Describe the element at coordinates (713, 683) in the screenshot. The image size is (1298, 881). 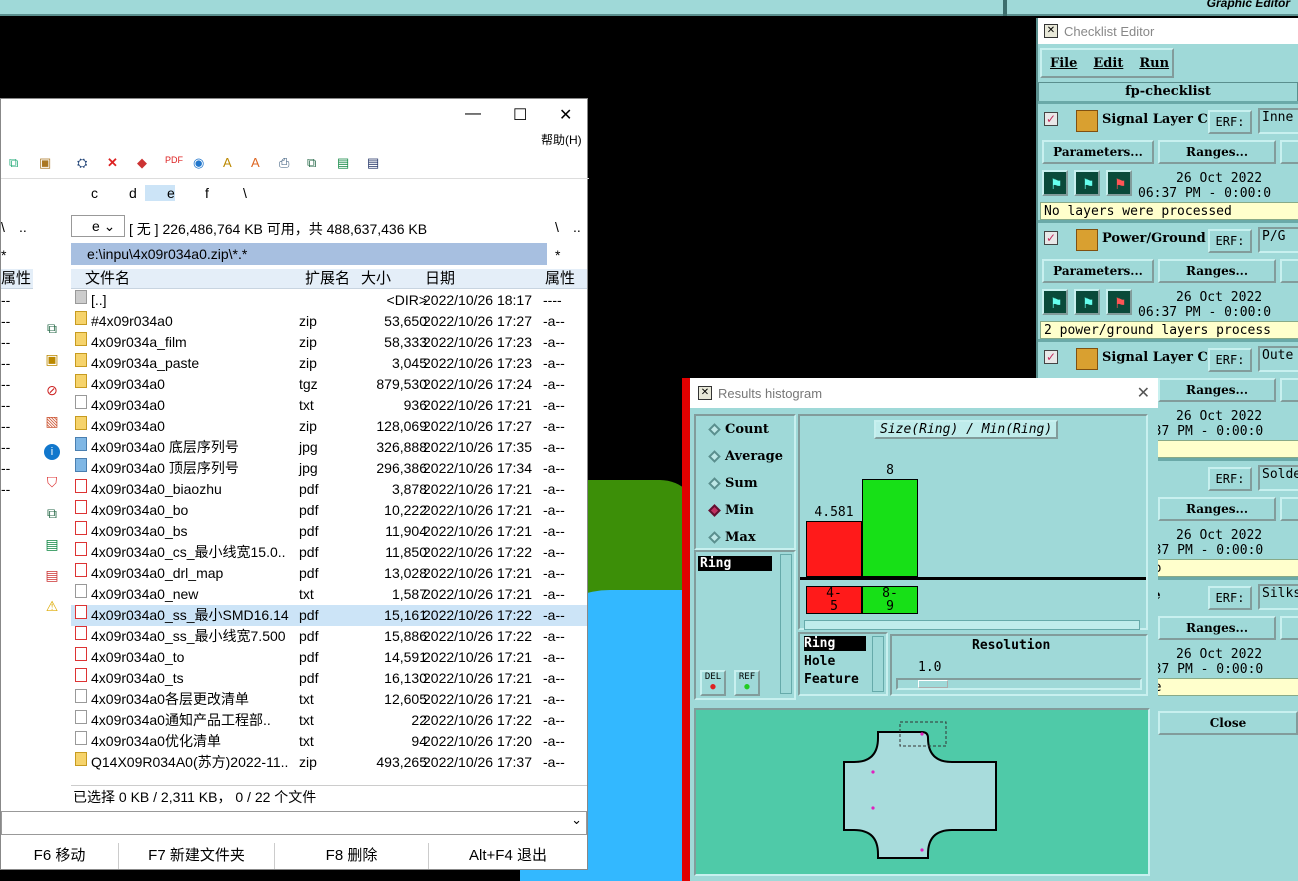
I see `del-button: DEL ●` at that location.